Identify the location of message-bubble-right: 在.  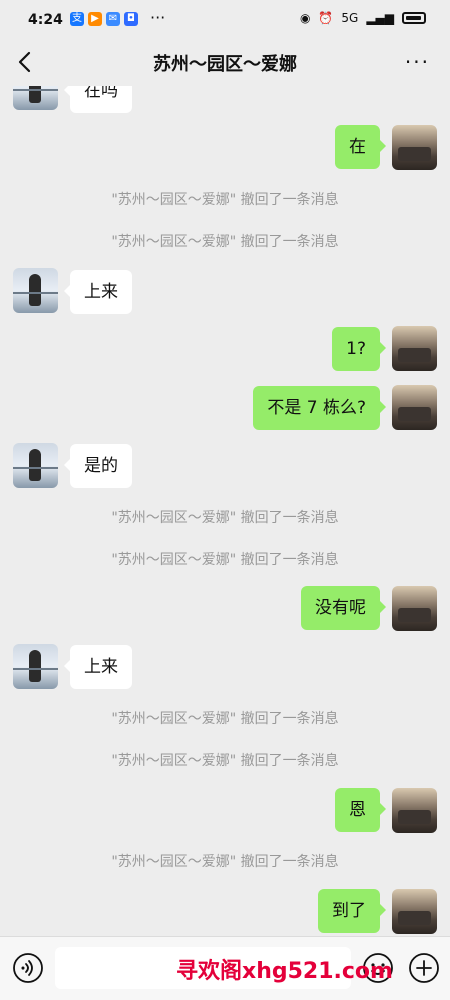
(360, 147).